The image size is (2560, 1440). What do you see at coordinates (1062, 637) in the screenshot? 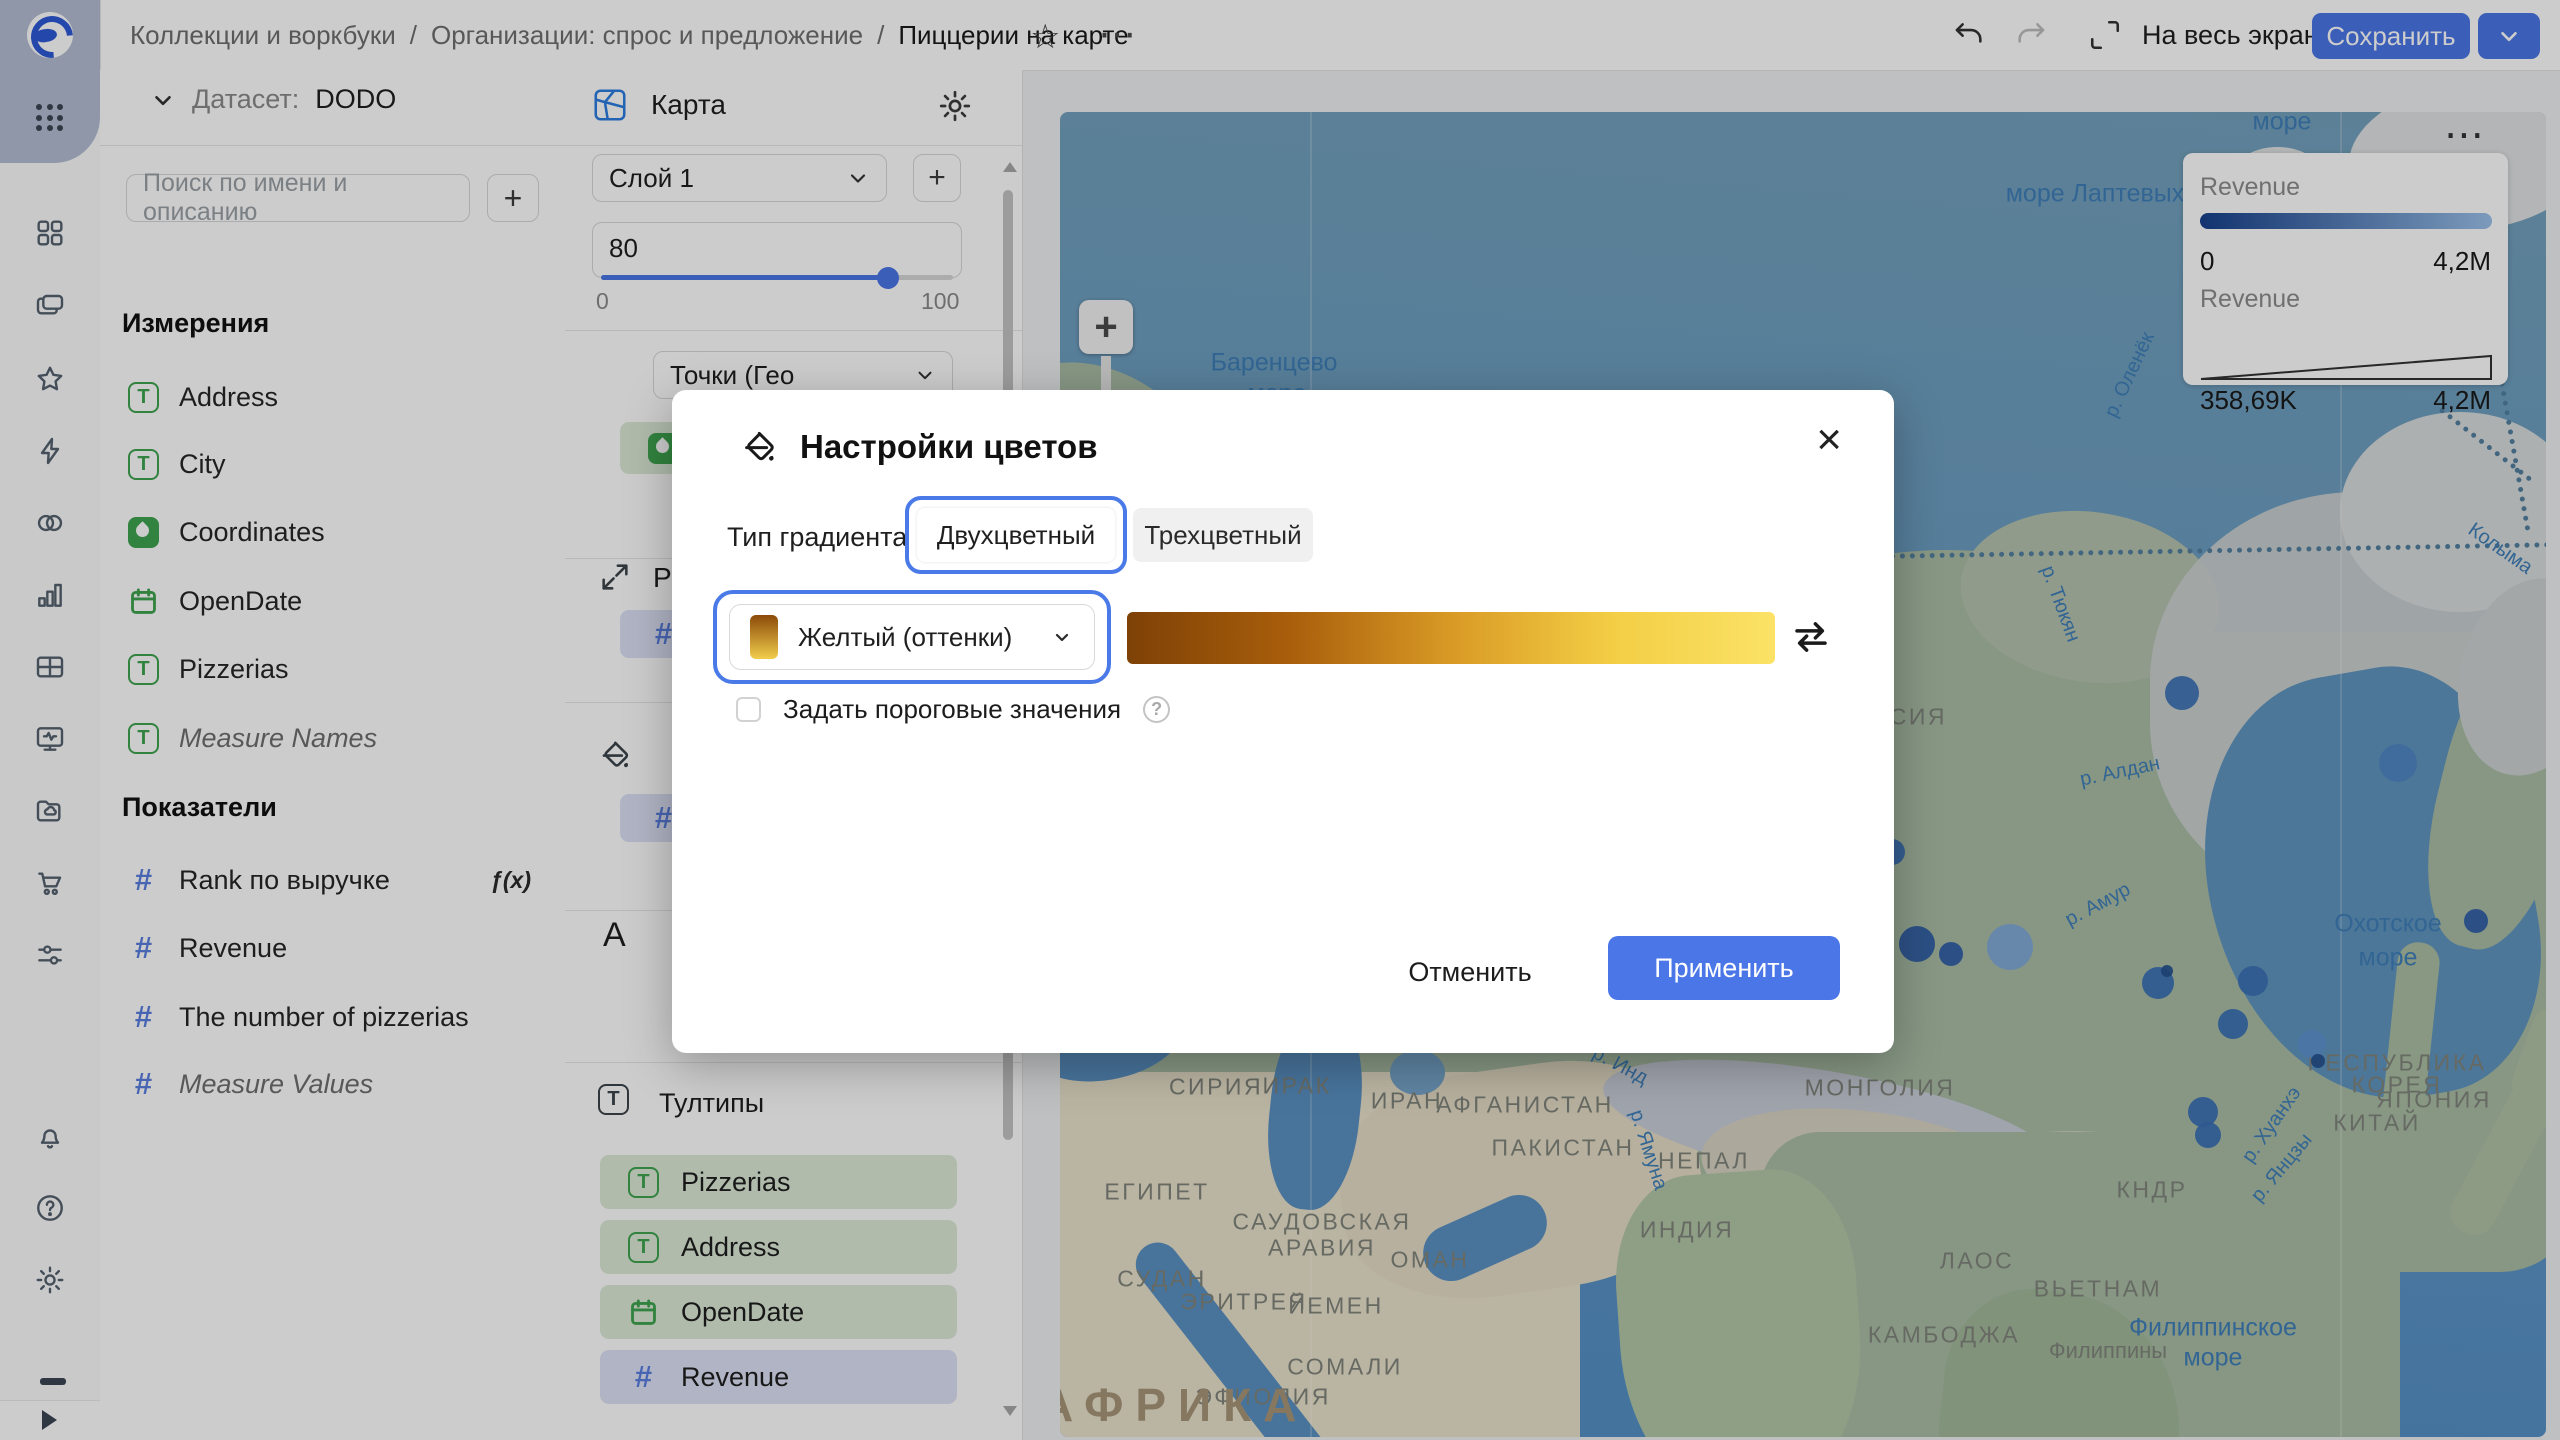
I see `chevron-down-icon` at bounding box center [1062, 637].